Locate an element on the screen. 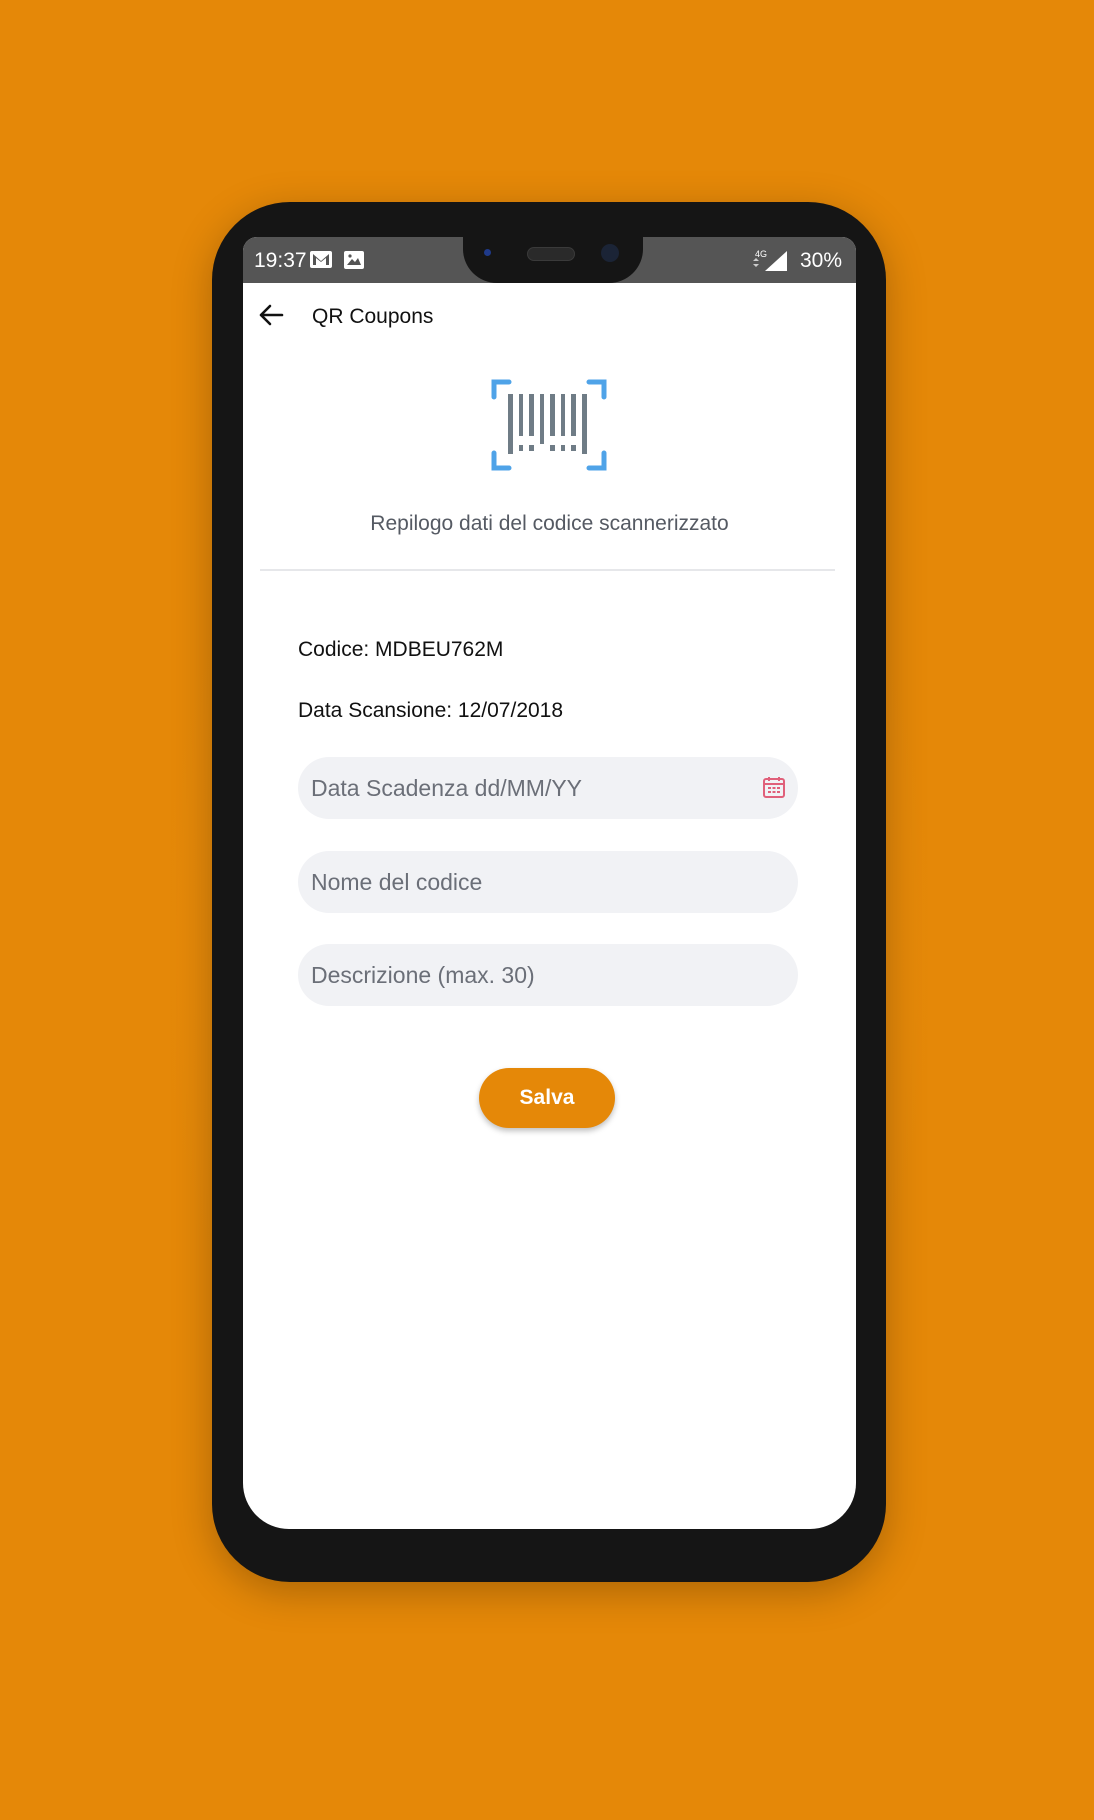 The width and height of the screenshot is (1094, 1820). description-field: Descrizione (max. 30) is located at coordinates (548, 975).